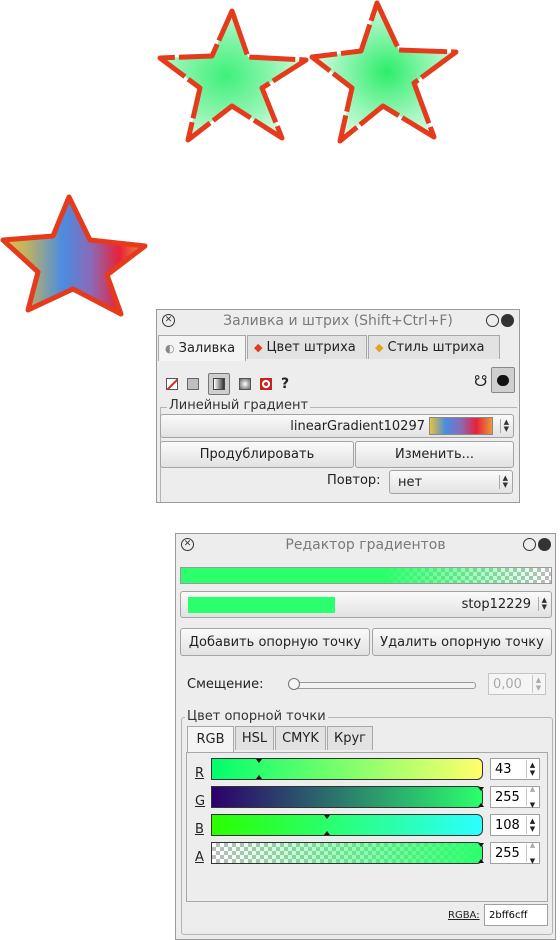 This screenshot has height=940, width=560. Describe the element at coordinates (200, 801) in the screenshot. I see `channel-g-label: G` at that location.